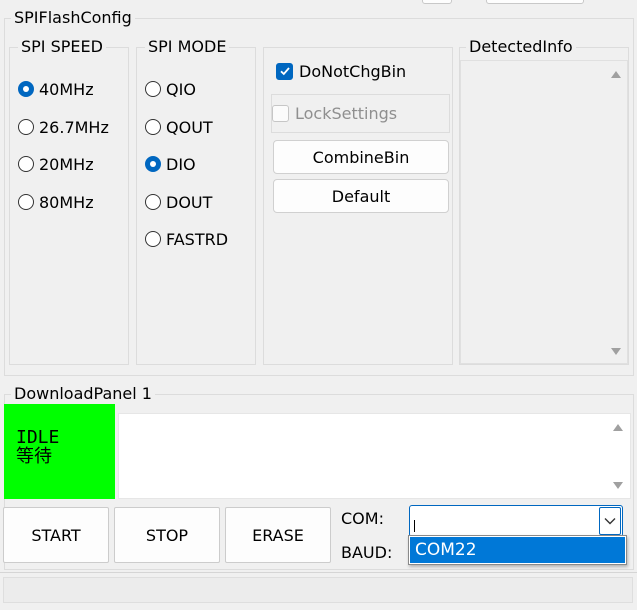 The width and height of the screenshot is (637, 610). I want to click on radio-speed-80mhz: 80MHz, so click(56, 202).